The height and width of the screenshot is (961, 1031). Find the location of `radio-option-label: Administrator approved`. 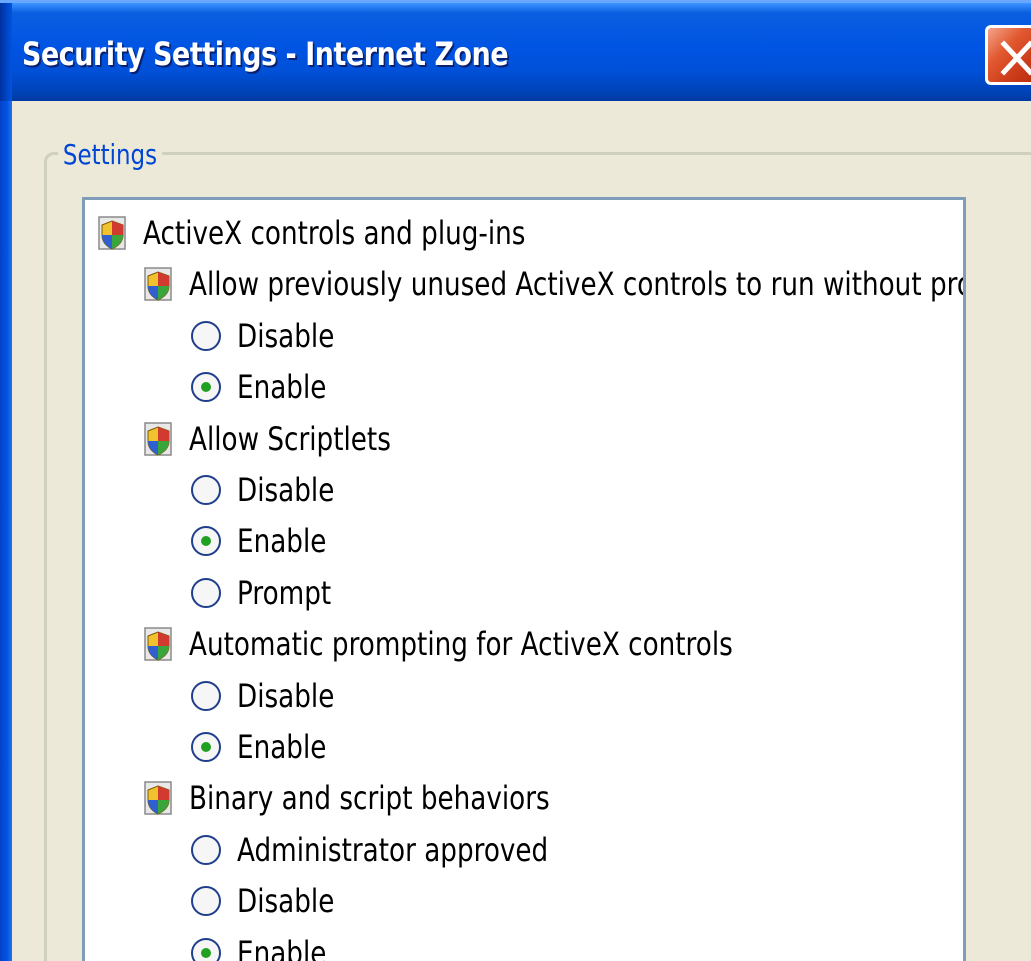

radio-option-label: Administrator approved is located at coordinates (393, 849).